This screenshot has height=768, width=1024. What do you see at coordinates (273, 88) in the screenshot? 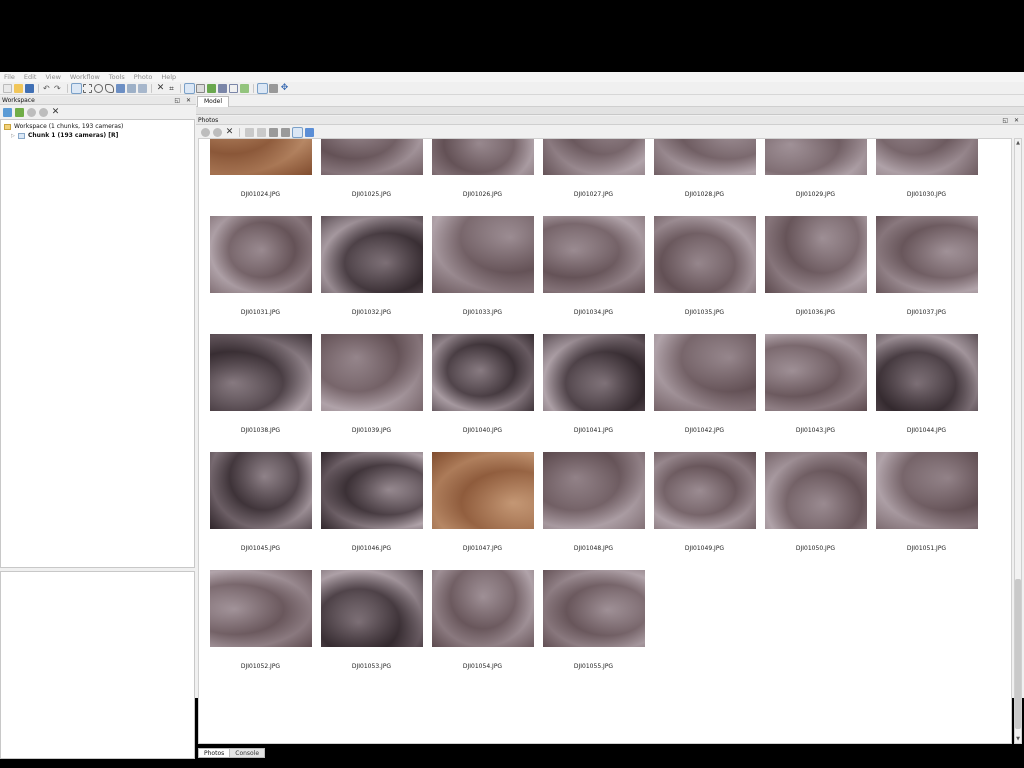
I see `show-markers-icon` at bounding box center [273, 88].